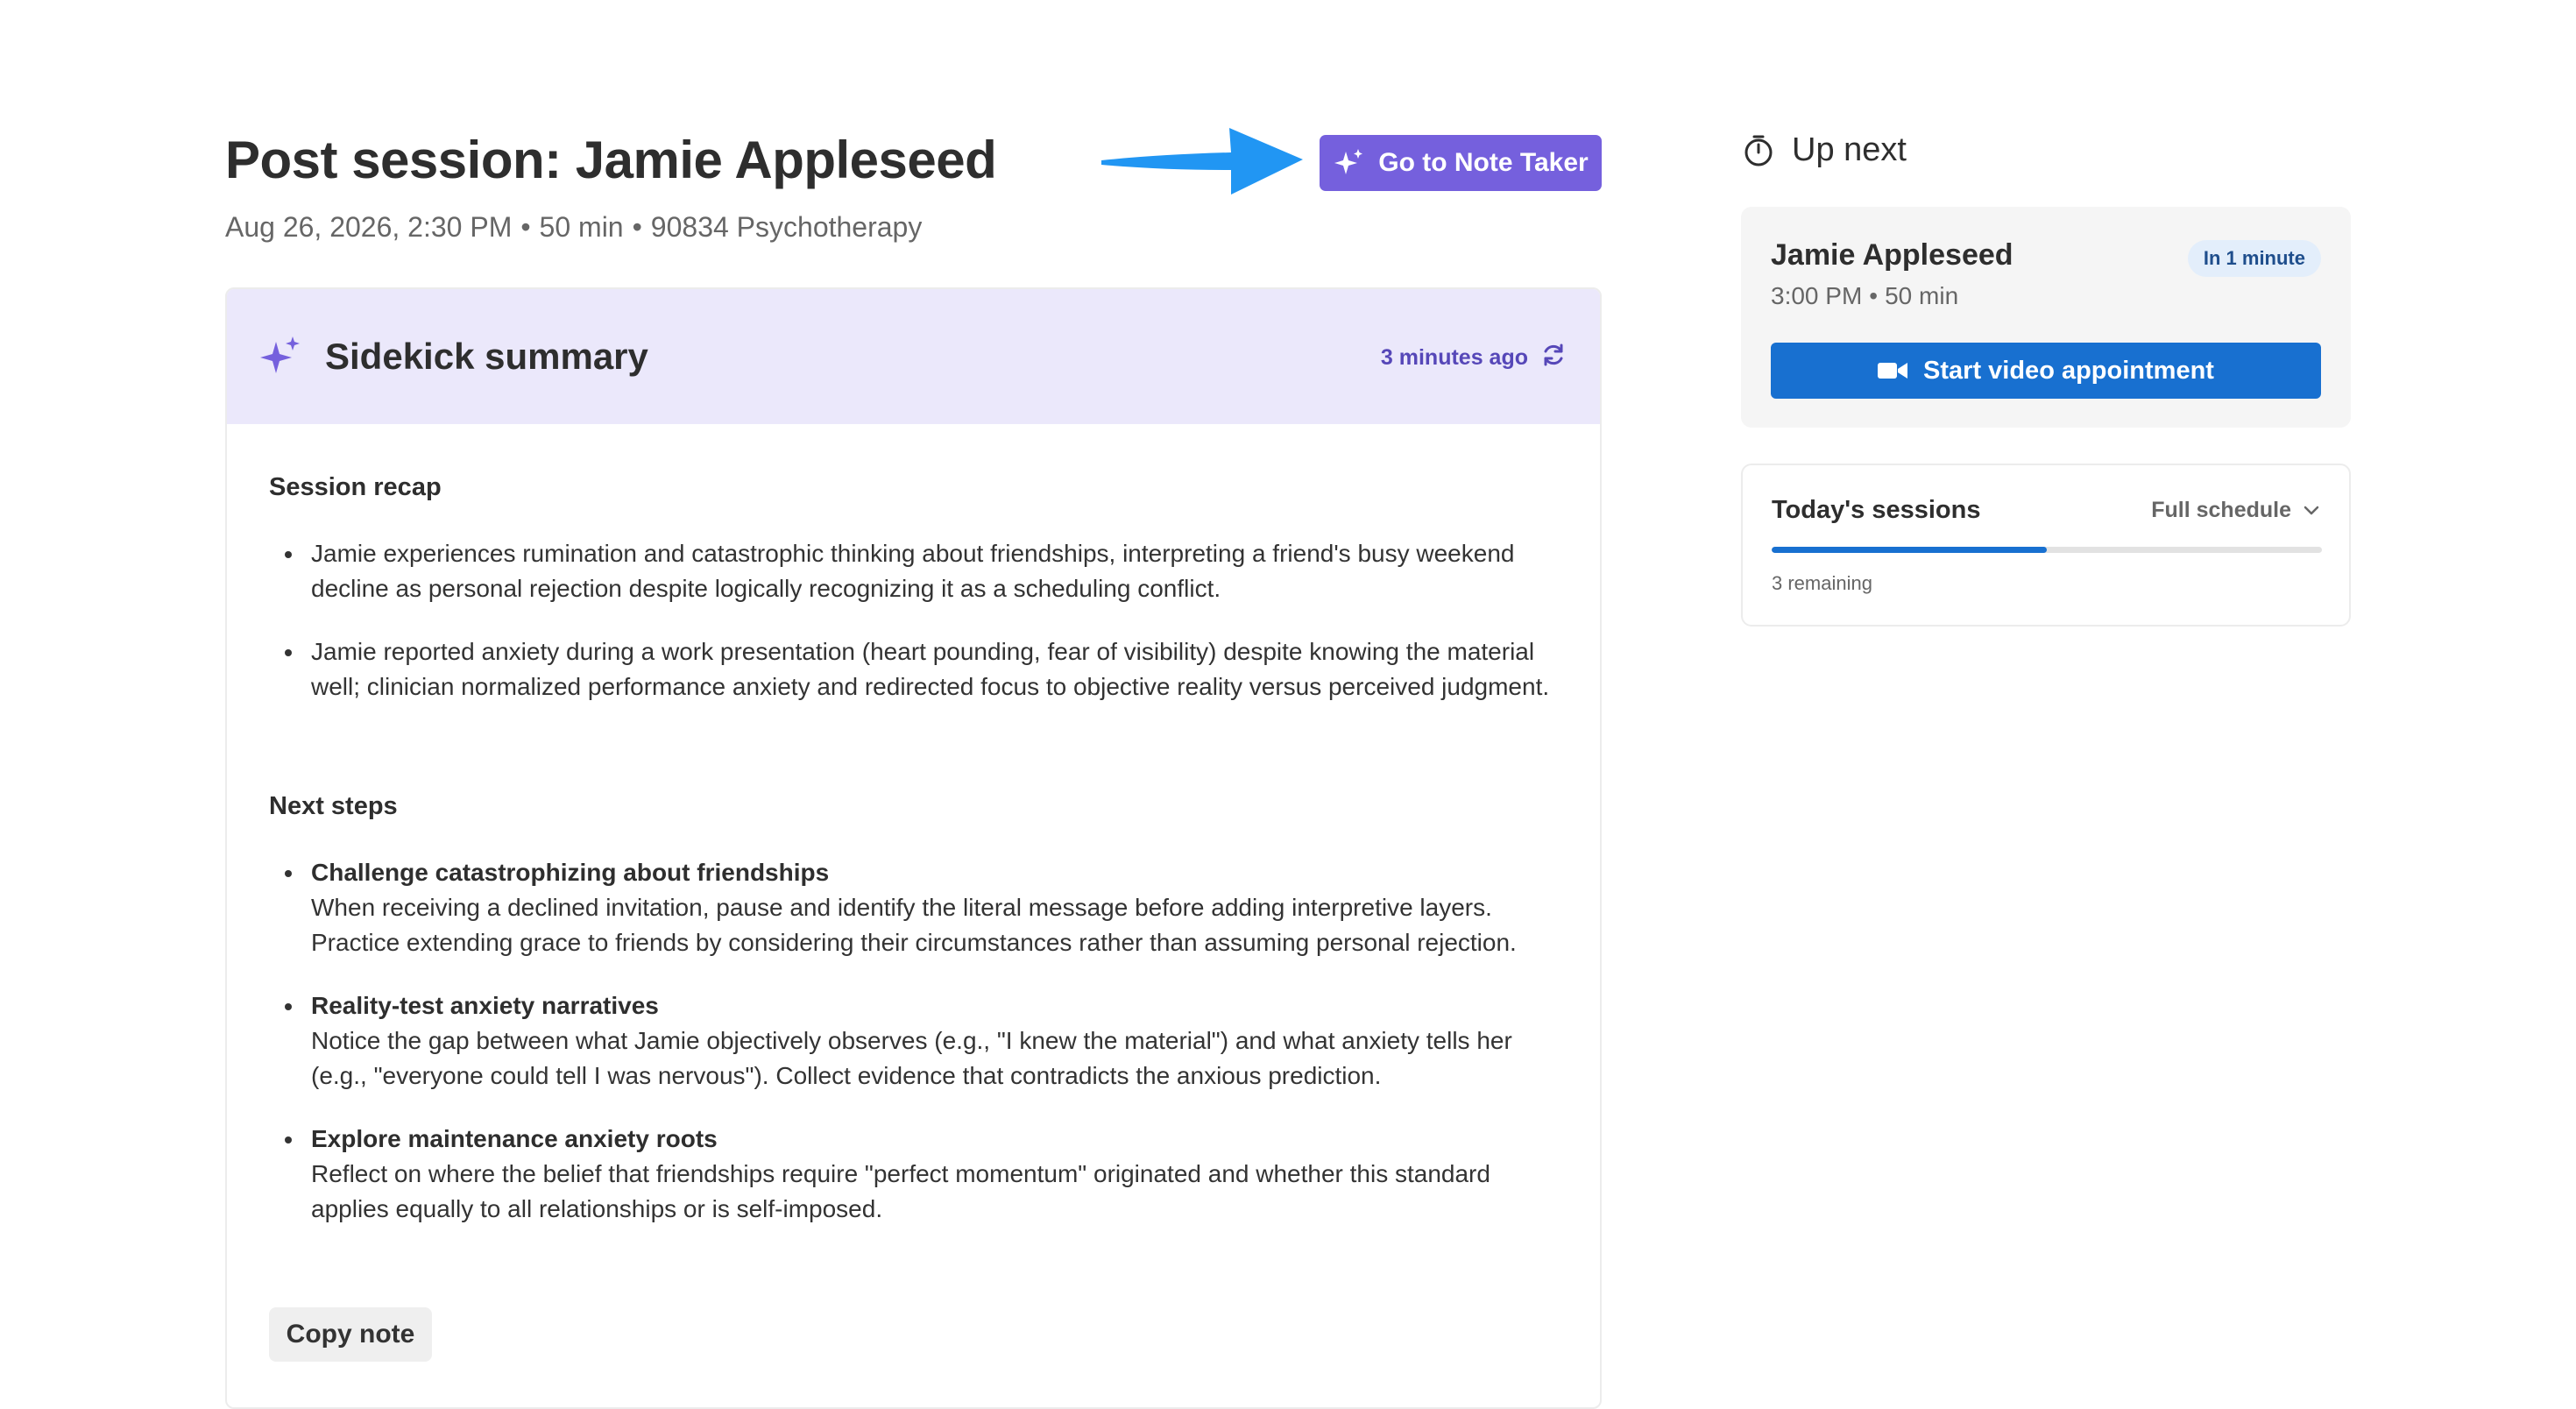  I want to click on progress-fill, so click(1909, 550).